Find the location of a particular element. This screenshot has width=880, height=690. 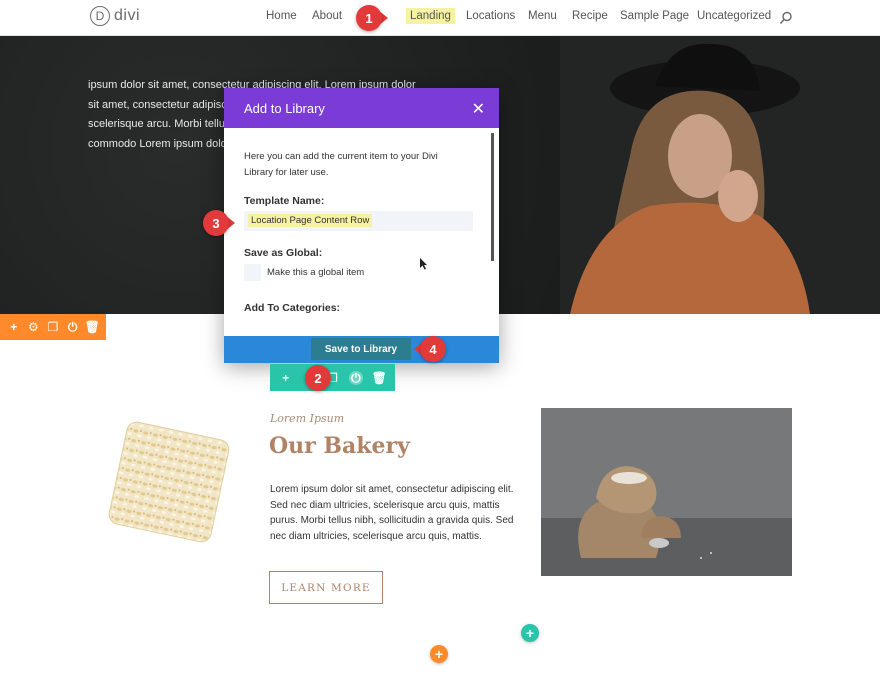

template-name-value: Location Page Content Row is located at coordinates (310, 220).